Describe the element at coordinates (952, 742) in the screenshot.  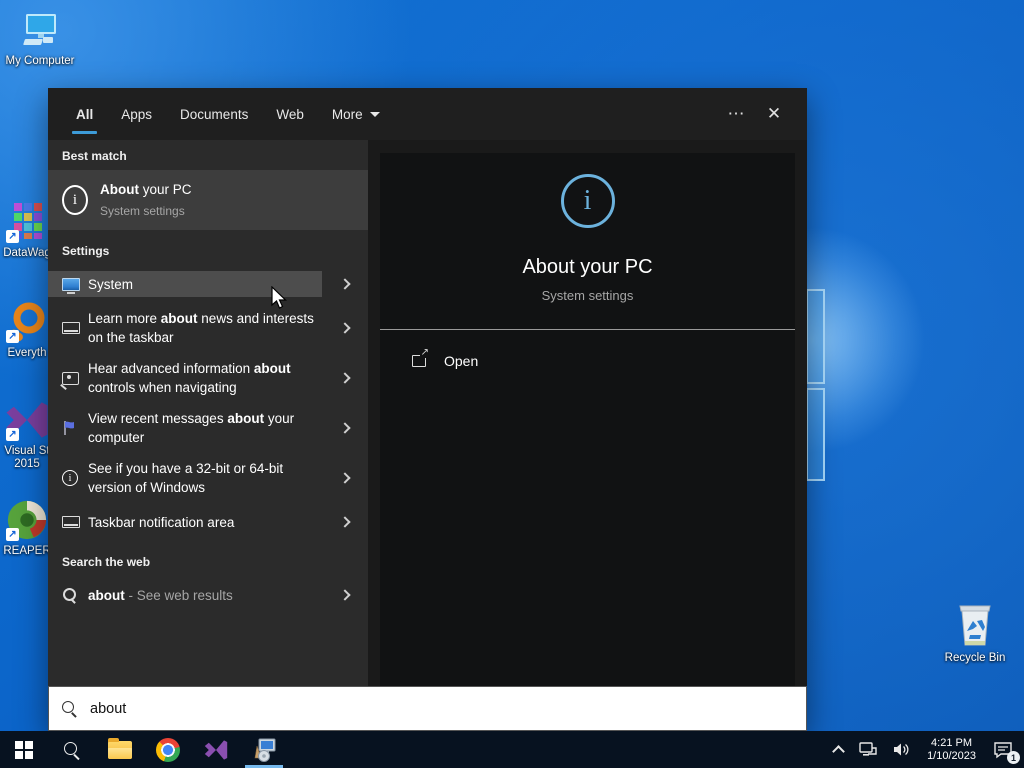
I see `clock-time: 4:21 PM` at that location.